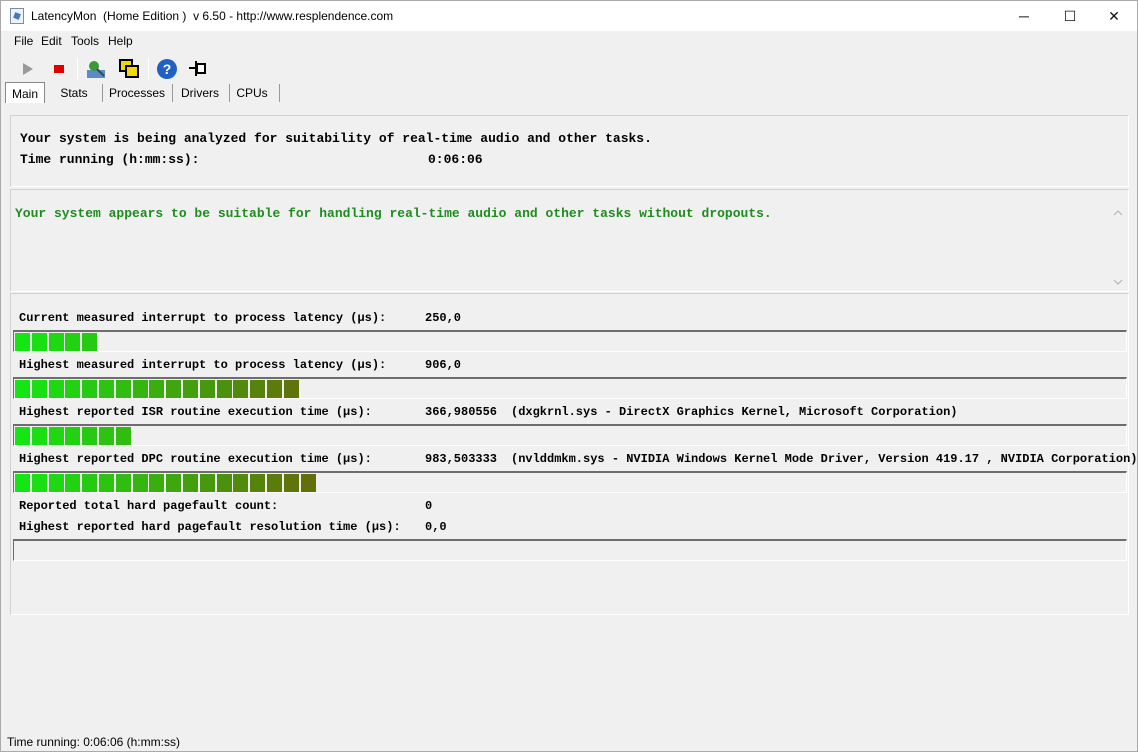 The width and height of the screenshot is (1138, 752). Describe the element at coordinates (429, 506) in the screenshot. I see `pagefault-count-value: 0` at that location.